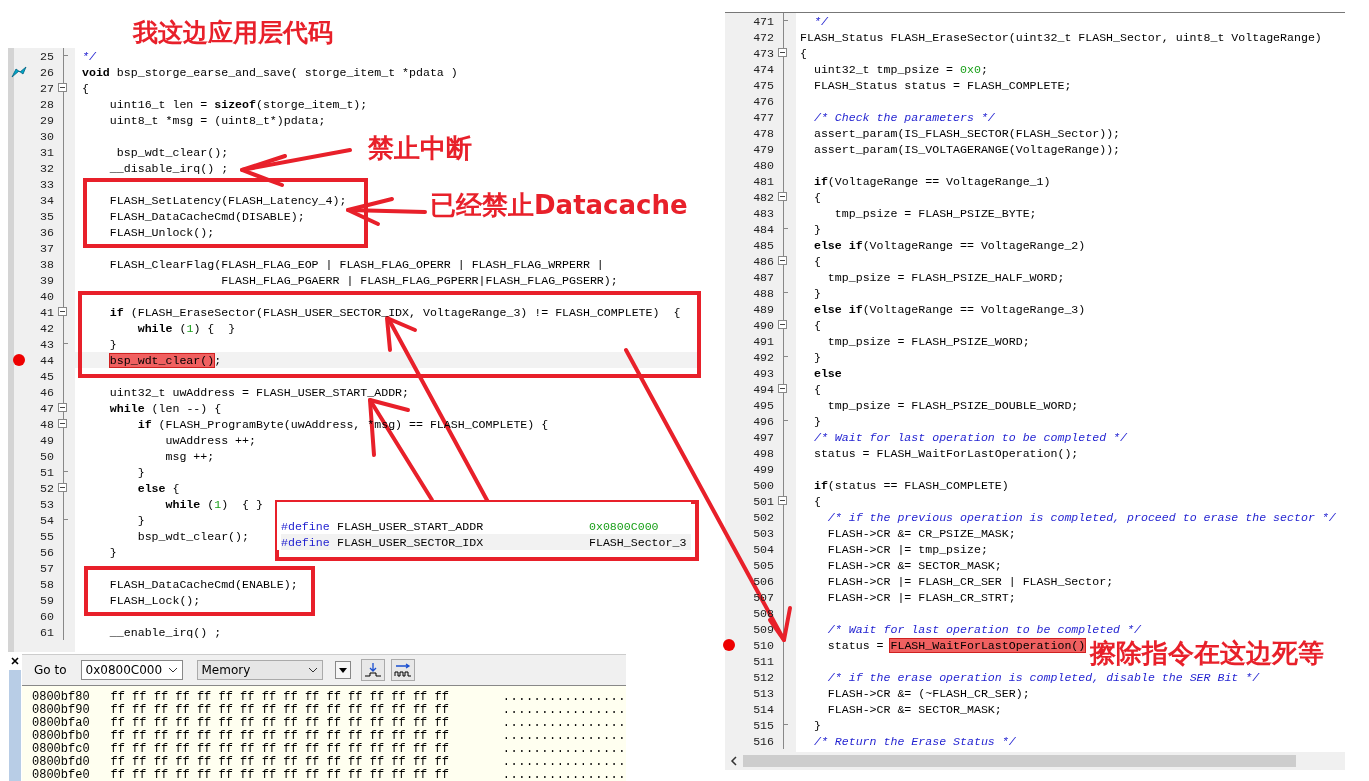 This screenshot has height=781, width=1369. I want to click on line-number: 494, so click(763, 389).